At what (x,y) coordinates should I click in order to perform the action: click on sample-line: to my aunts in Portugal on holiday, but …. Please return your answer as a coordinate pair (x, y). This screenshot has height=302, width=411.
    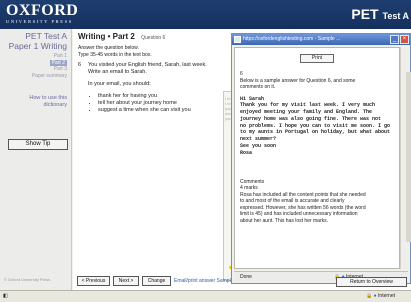
    Looking at the image, I should click on (315, 132).